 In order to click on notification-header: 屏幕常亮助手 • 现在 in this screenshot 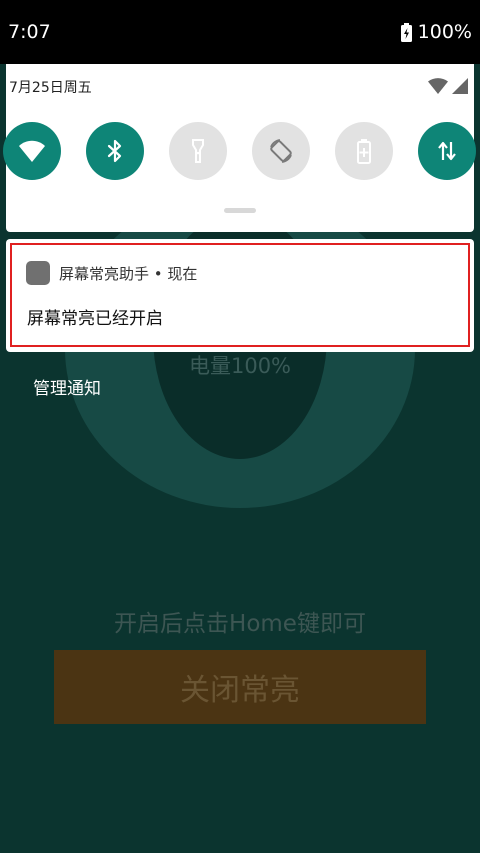, I will do `click(128, 274)`.